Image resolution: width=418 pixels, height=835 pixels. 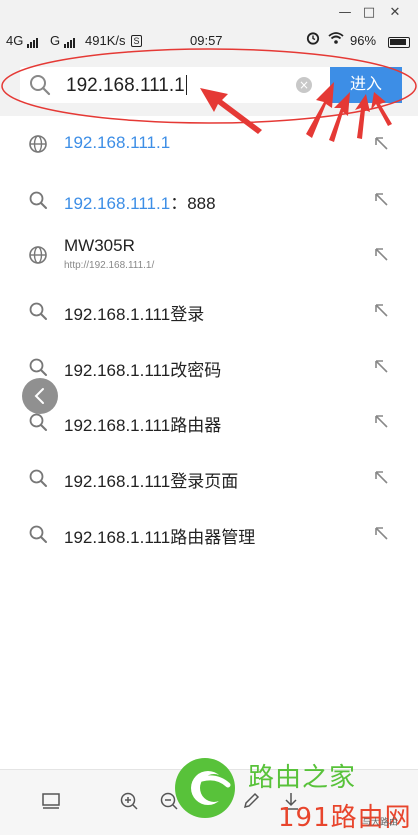 I want to click on suggestion-item: 192.168.1.111路由器管理, so click(x=209, y=534).